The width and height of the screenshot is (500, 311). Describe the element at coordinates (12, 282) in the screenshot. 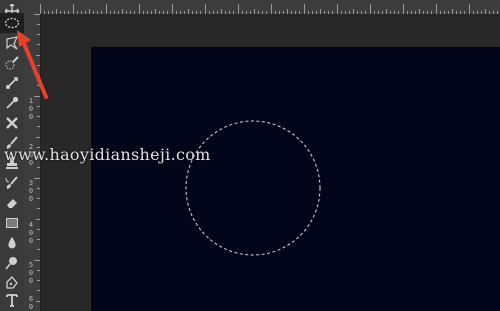

I see `pen-icon` at that location.